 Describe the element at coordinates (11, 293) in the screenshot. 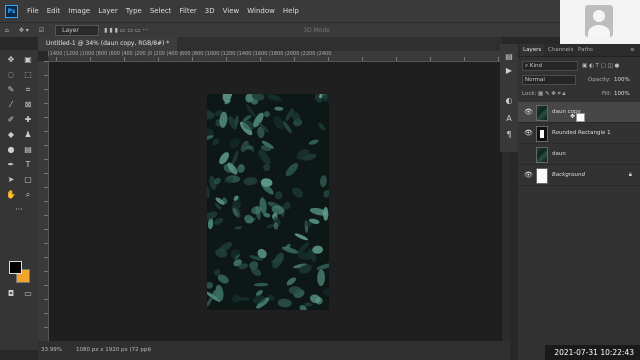

I see `quick-mask-icon: ◘` at that location.